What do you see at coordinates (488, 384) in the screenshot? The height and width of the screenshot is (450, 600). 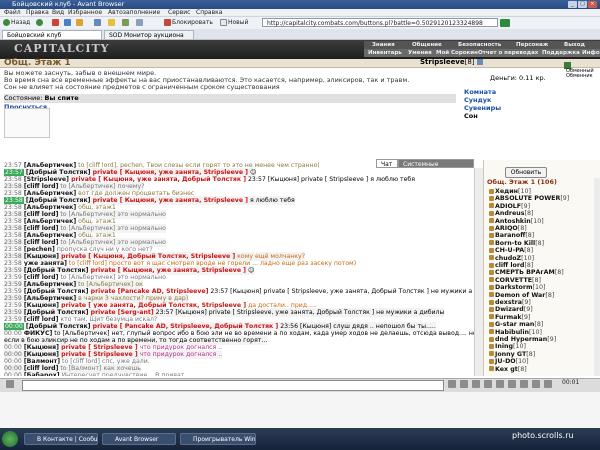 I see `filter-icon` at bounding box center [488, 384].